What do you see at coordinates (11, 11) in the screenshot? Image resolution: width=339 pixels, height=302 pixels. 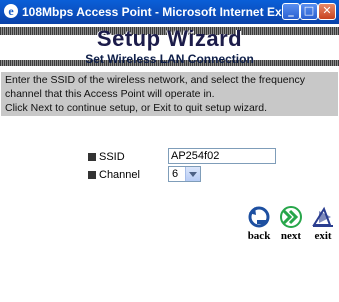 I see `ie-icon: e` at bounding box center [11, 11].